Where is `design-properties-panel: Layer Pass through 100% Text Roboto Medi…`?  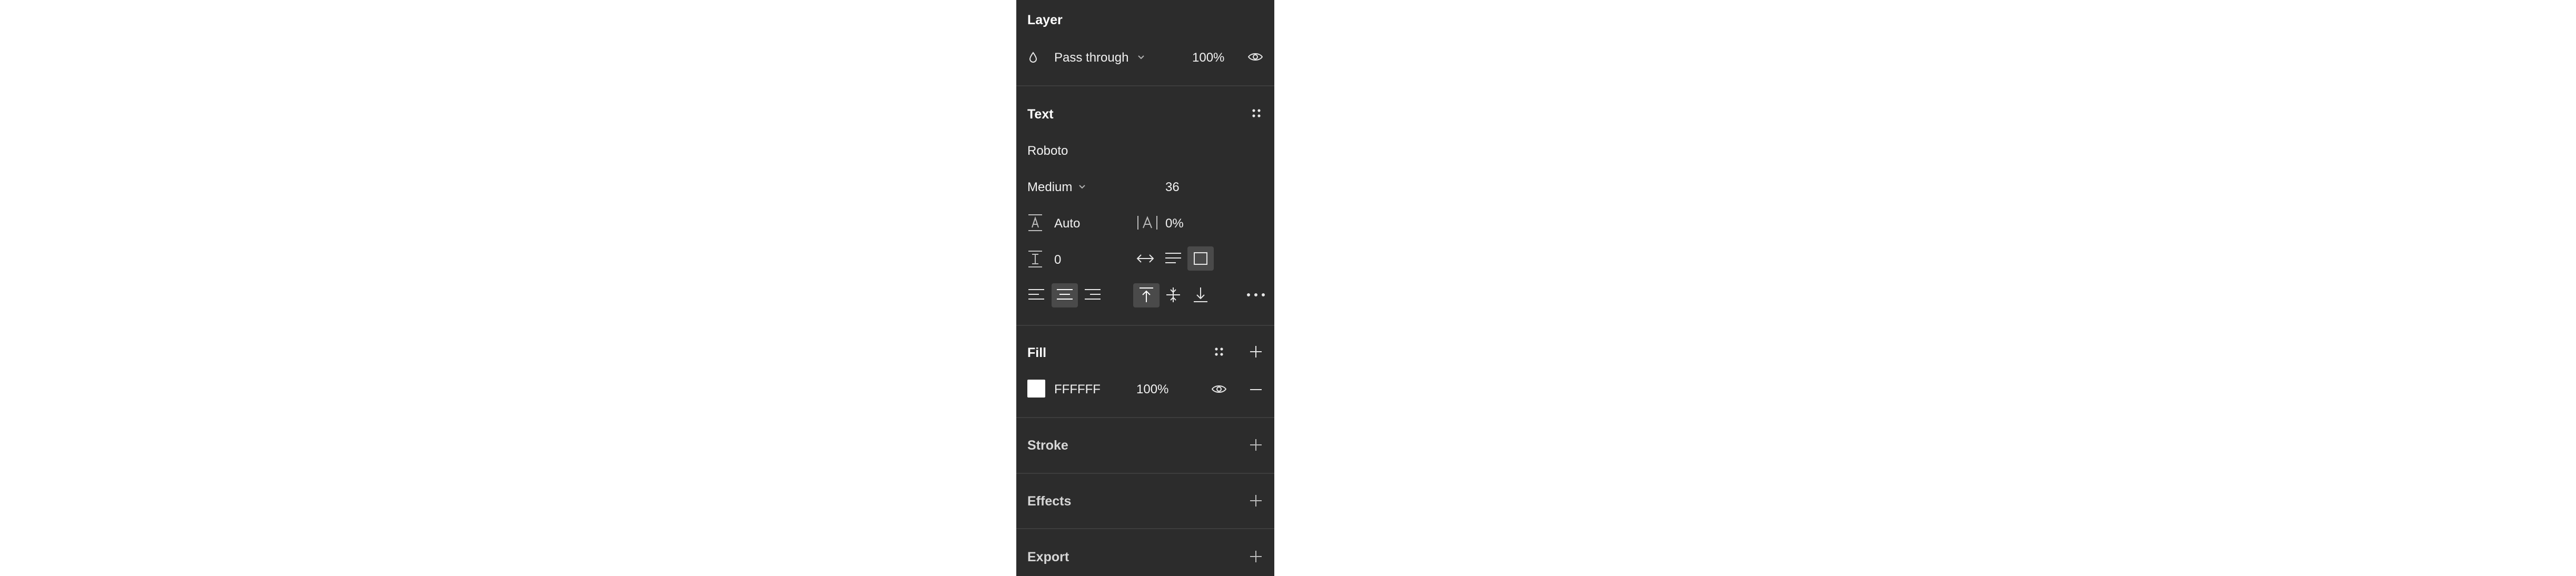 design-properties-panel: Layer Pass through 100% Text Roboto Medi… is located at coordinates (1145, 288).